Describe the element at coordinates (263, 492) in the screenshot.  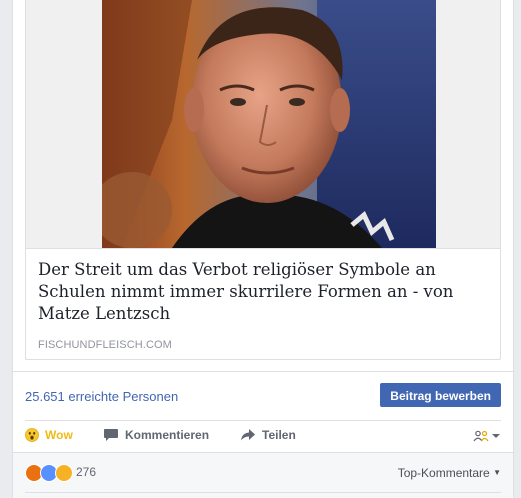
I see `divider` at that location.